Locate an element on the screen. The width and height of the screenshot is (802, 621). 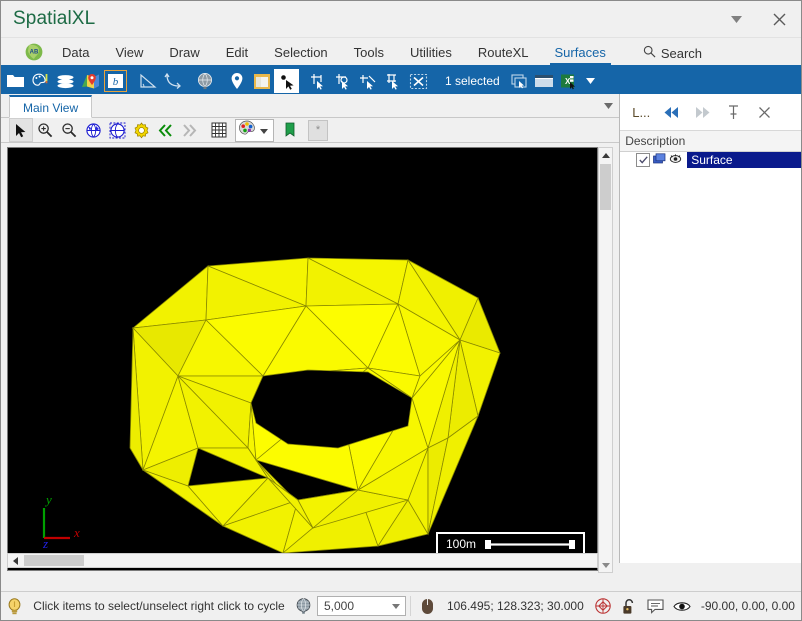
globe-wire-icon is located at coordinates (304, 606).